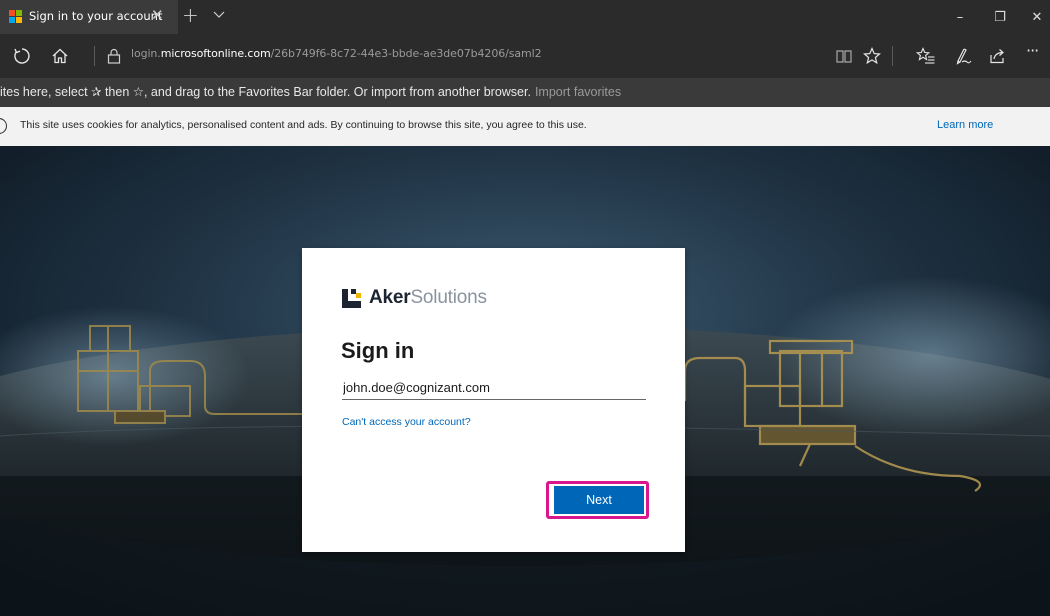 This screenshot has width=1050, height=616. What do you see at coordinates (448, 297) in the screenshot?
I see `brand-name-light: Solutions` at bounding box center [448, 297].